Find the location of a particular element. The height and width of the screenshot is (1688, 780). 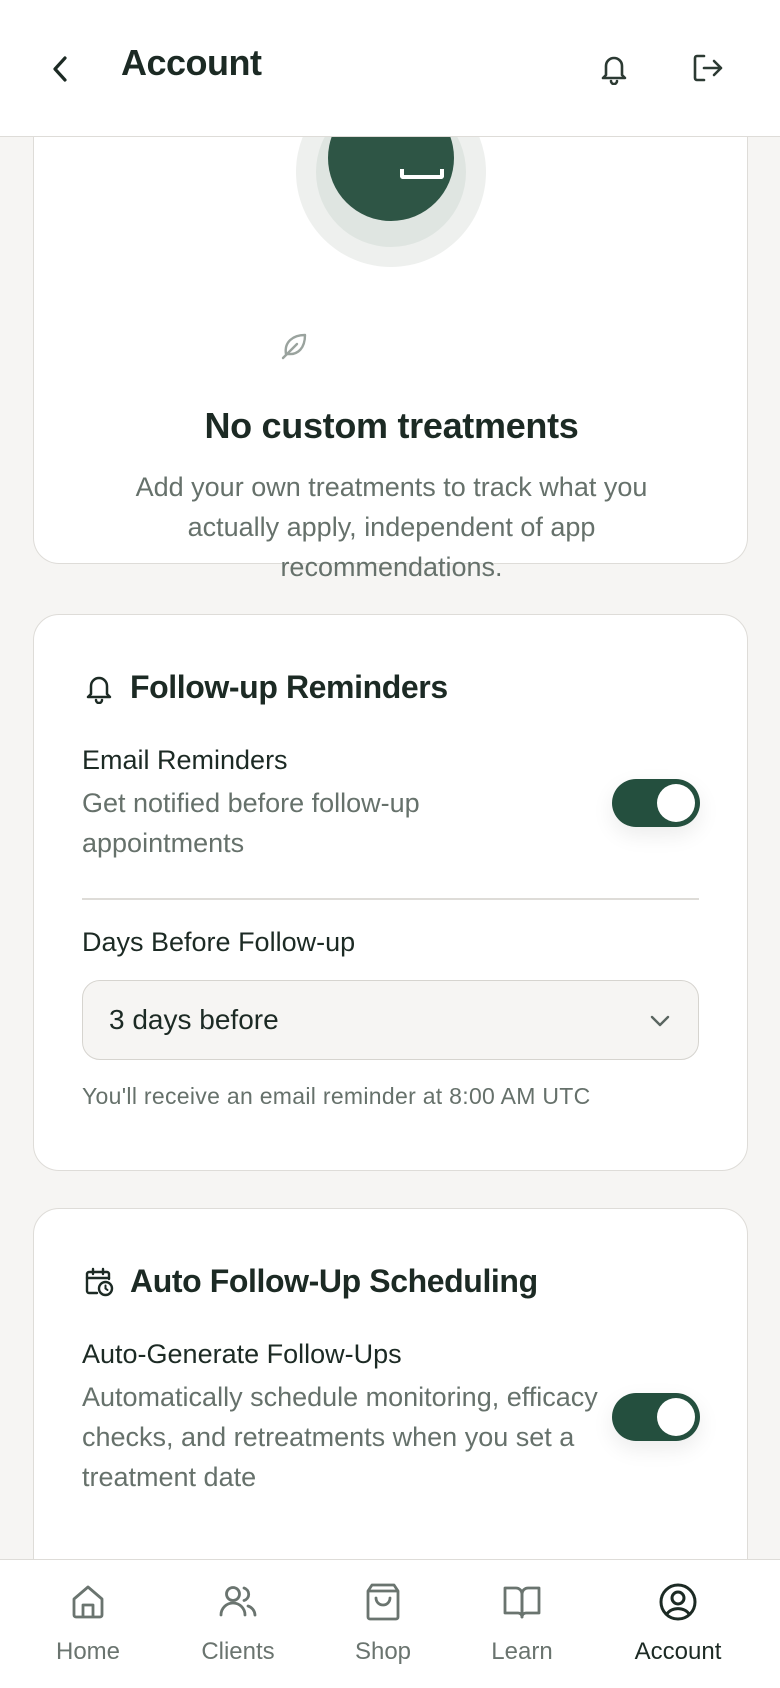

users-icon is located at coordinates (238, 1602).